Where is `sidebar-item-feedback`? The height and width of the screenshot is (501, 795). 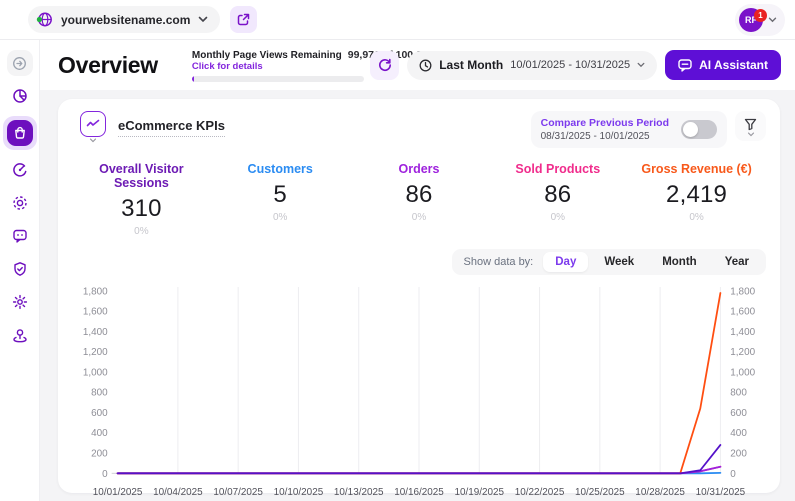
sidebar-item-feedback is located at coordinates (20, 236).